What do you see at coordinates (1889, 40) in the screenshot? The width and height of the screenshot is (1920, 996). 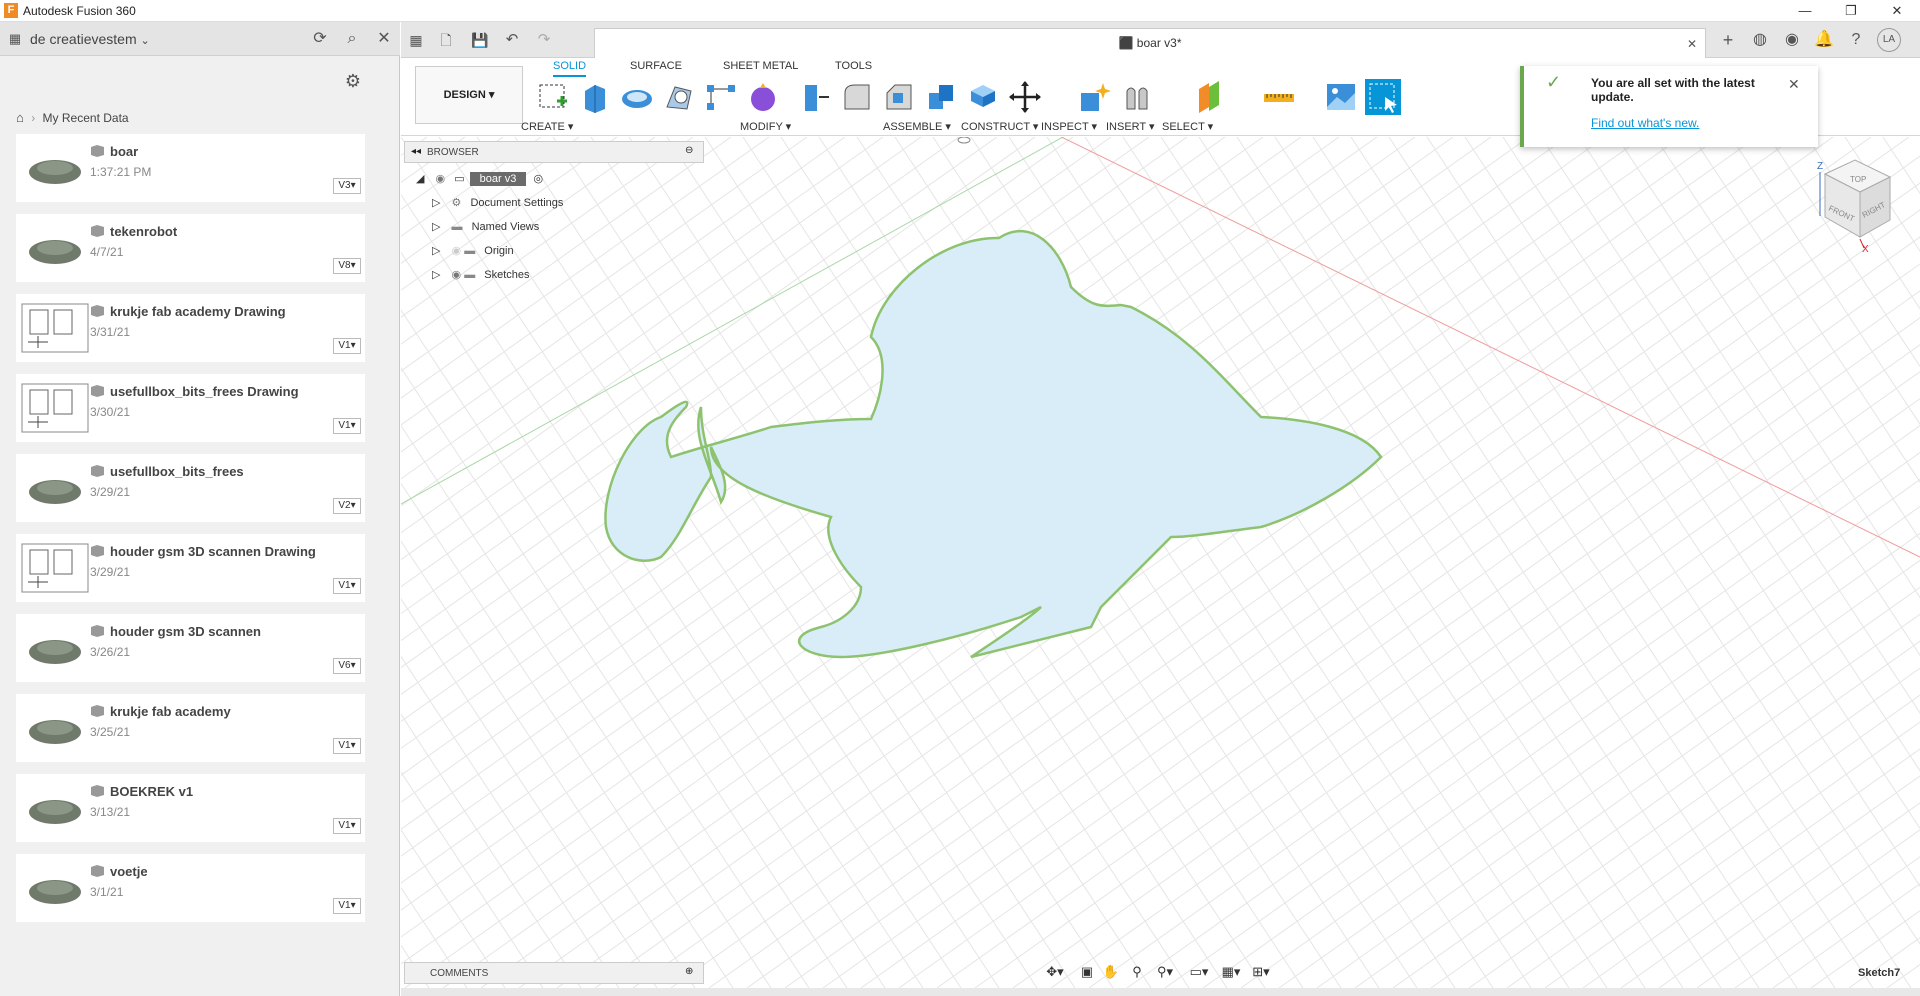 I see `user-avatar: LA` at bounding box center [1889, 40].